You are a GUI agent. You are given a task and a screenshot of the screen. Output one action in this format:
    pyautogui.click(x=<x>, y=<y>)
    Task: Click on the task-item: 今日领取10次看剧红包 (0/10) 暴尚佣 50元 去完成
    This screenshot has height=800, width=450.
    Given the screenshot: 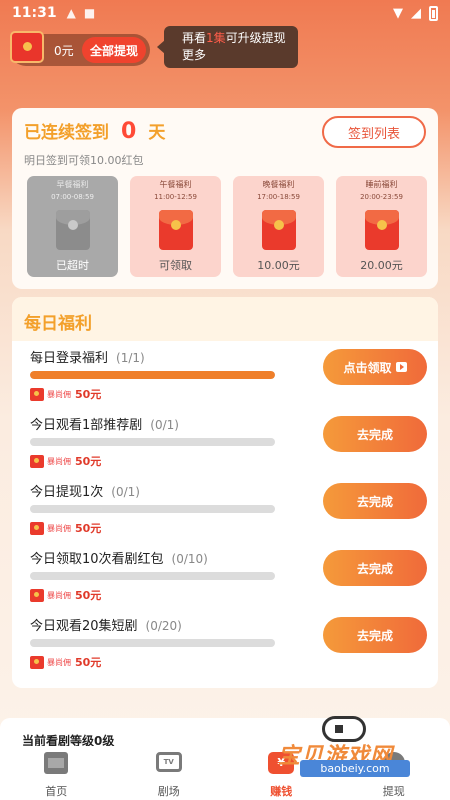 What is the action you would take?
    pyautogui.click(x=230, y=578)
    